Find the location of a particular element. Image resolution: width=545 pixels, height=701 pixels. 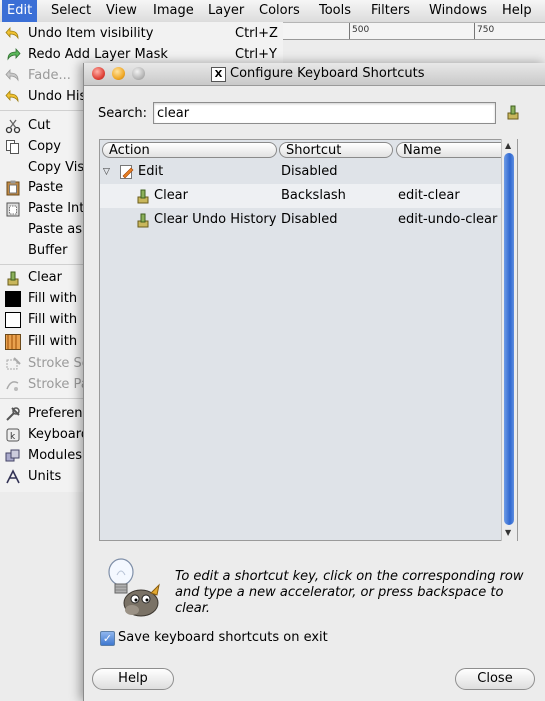

menu-item-label: Keyboard is located at coordinates (59, 434).